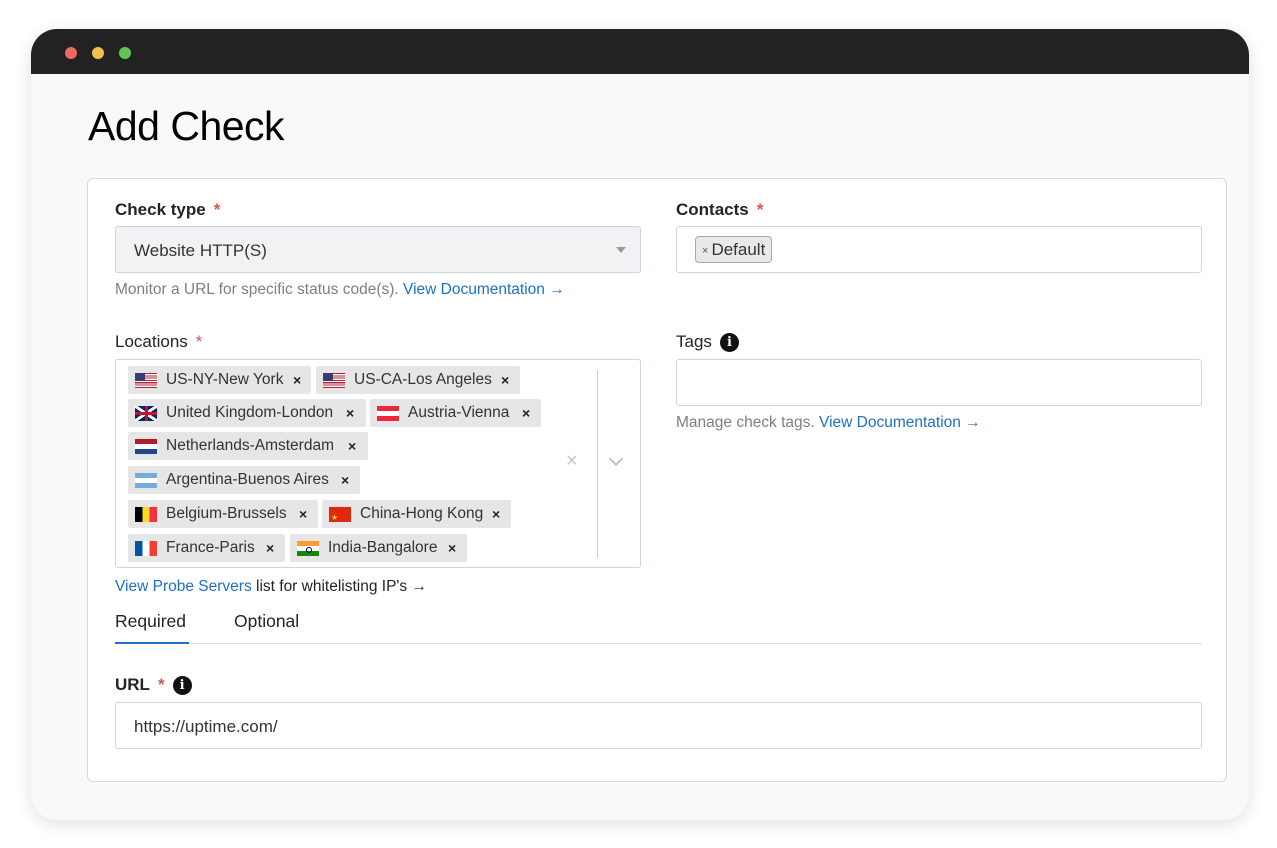 The width and height of the screenshot is (1277, 848). What do you see at coordinates (125, 53) in the screenshot?
I see `maximize-window-button` at bounding box center [125, 53].